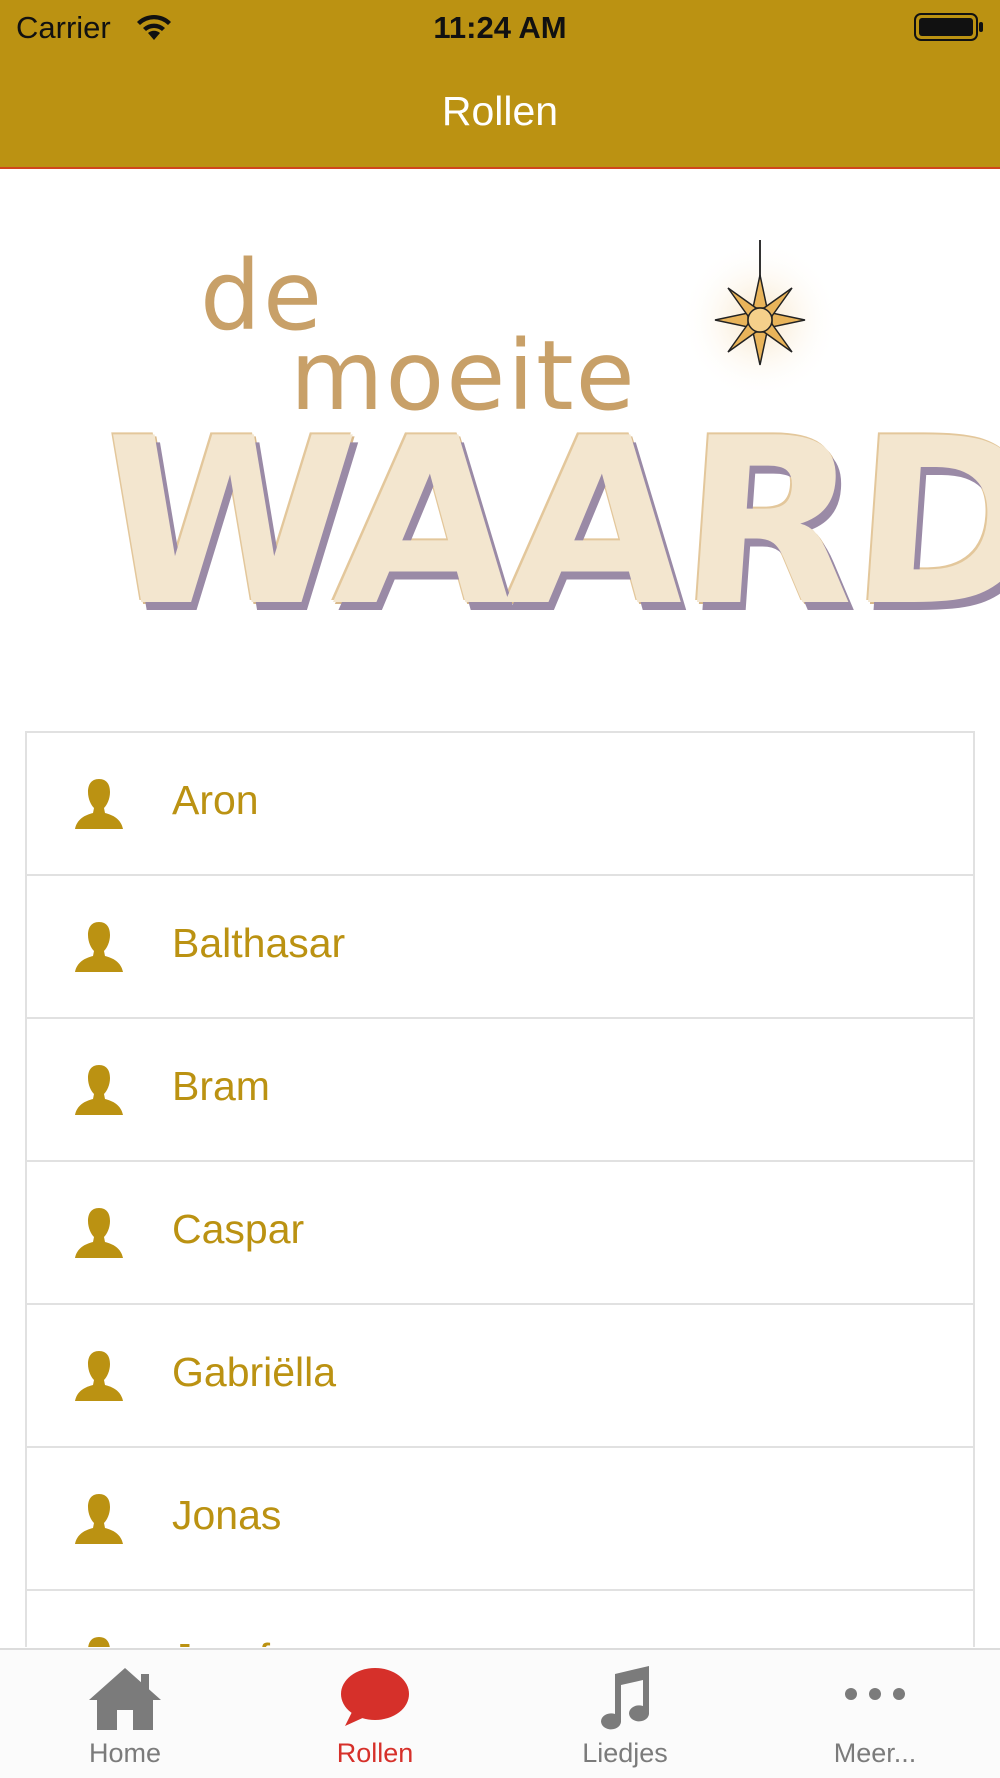  Describe the element at coordinates (221, 1086) in the screenshot. I see `role-name: Bram` at that location.